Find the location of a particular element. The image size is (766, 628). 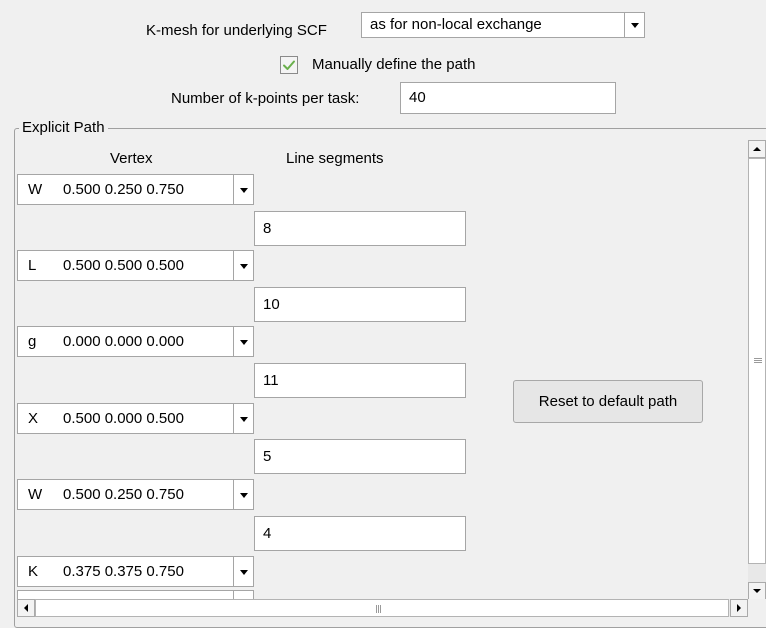

vertex-select: g 0.000 0.000 0.000 is located at coordinates (135, 341).